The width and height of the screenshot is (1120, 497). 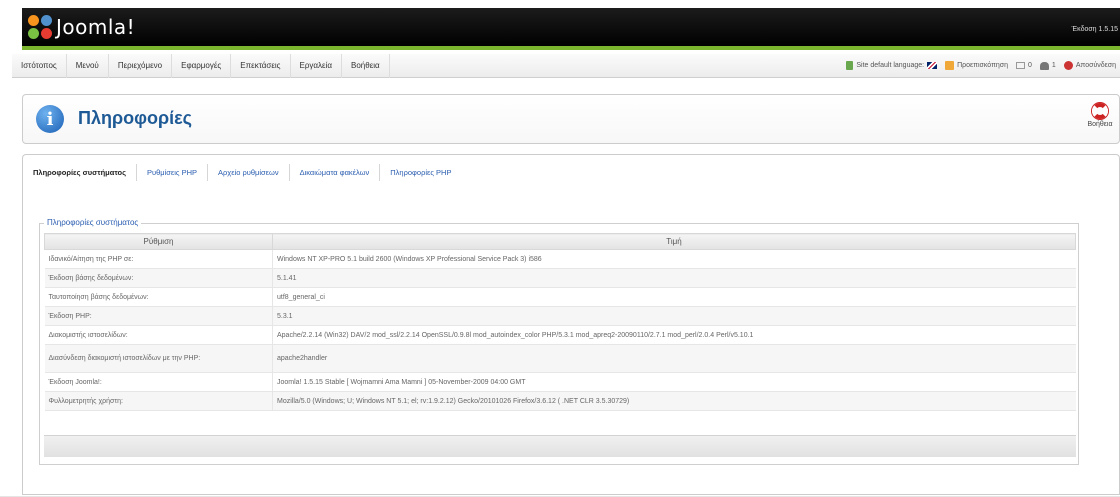 I want to click on joomla-logo-icon, so click(x=40, y=27).